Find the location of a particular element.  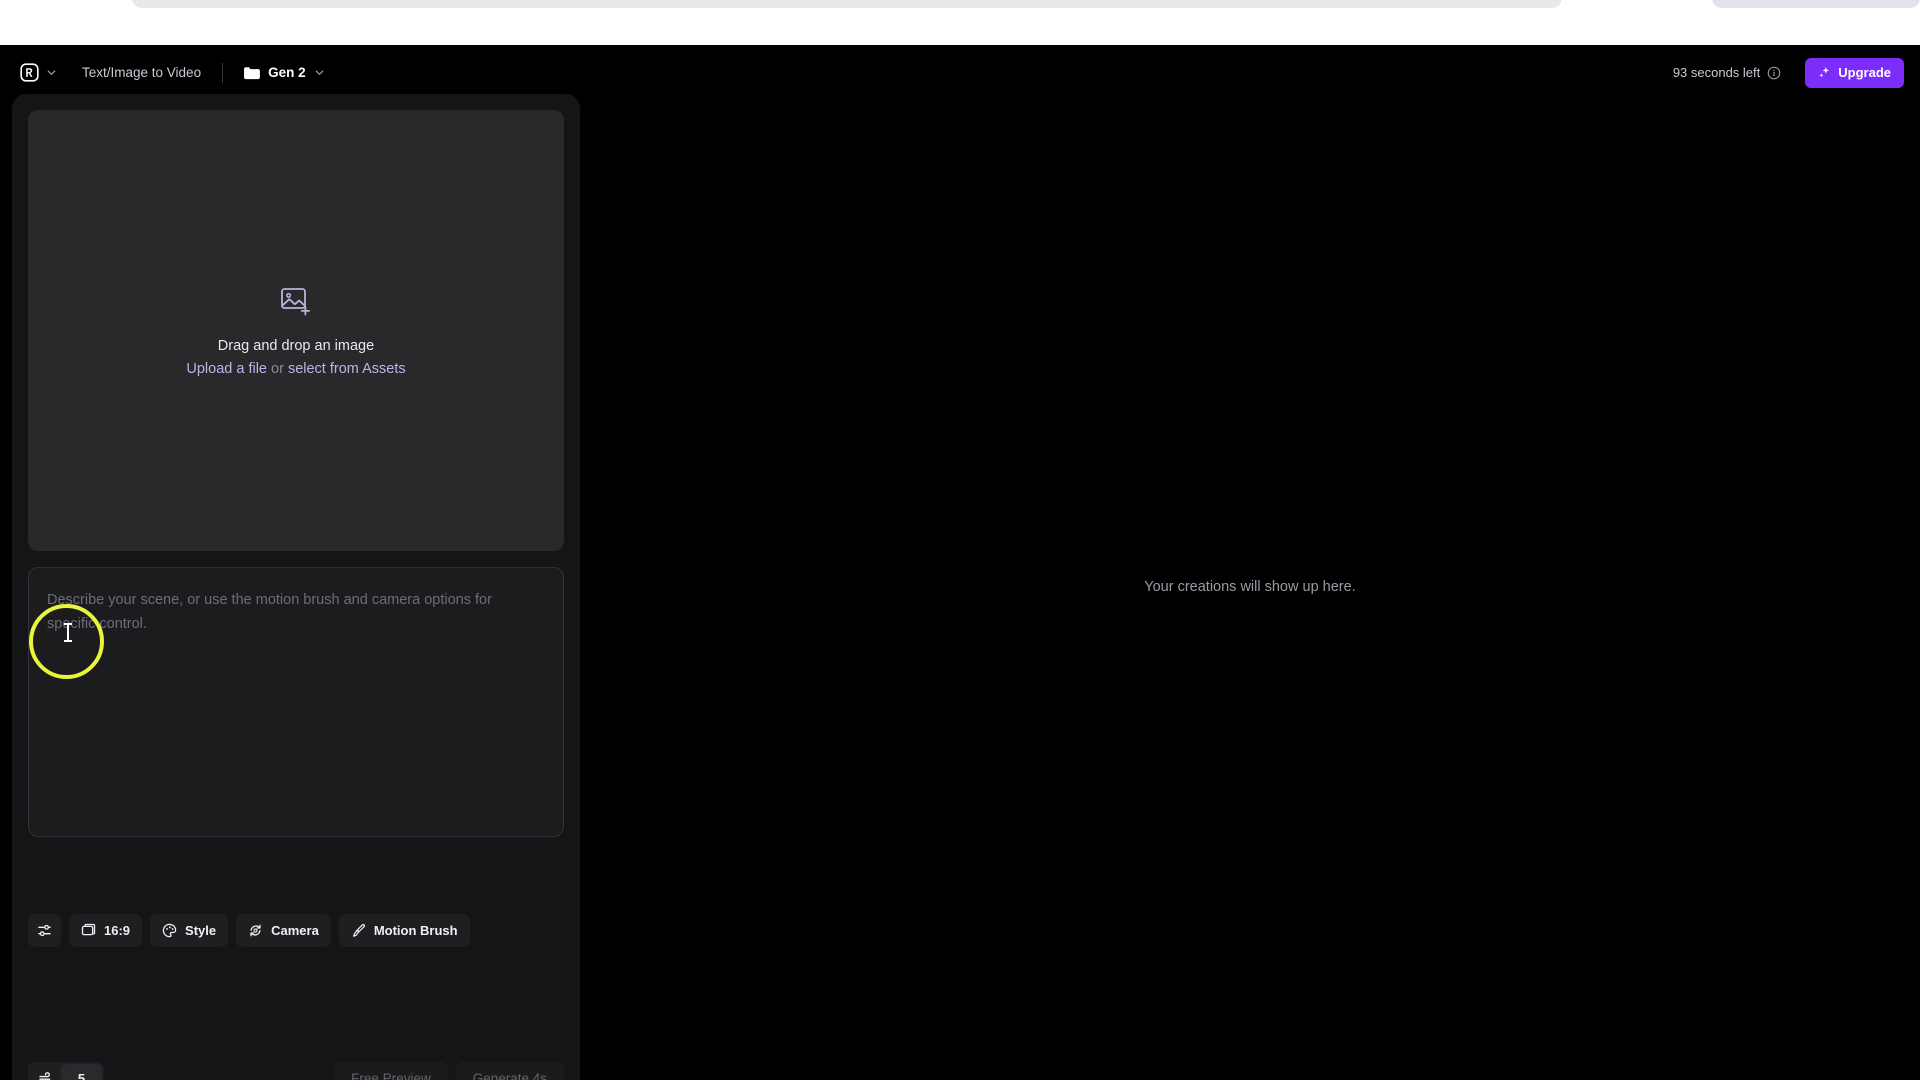

composer-toolbar: 16:9 Style Camera Motion Brush is located at coordinates (249, 930).